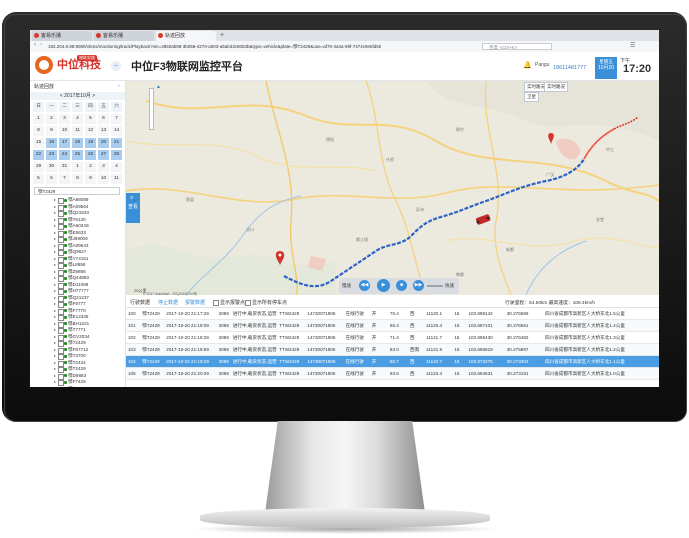 The height and width of the screenshot is (538, 689). Describe the element at coordinates (35, 45) in the screenshot. I see `back-icon: ‹` at that location.